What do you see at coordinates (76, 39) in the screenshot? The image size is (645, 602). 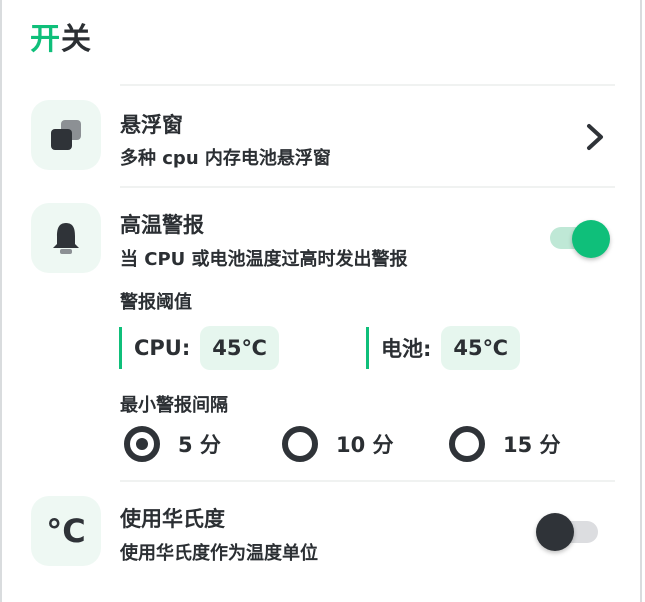 I see `section-title-rest: 关` at bounding box center [76, 39].